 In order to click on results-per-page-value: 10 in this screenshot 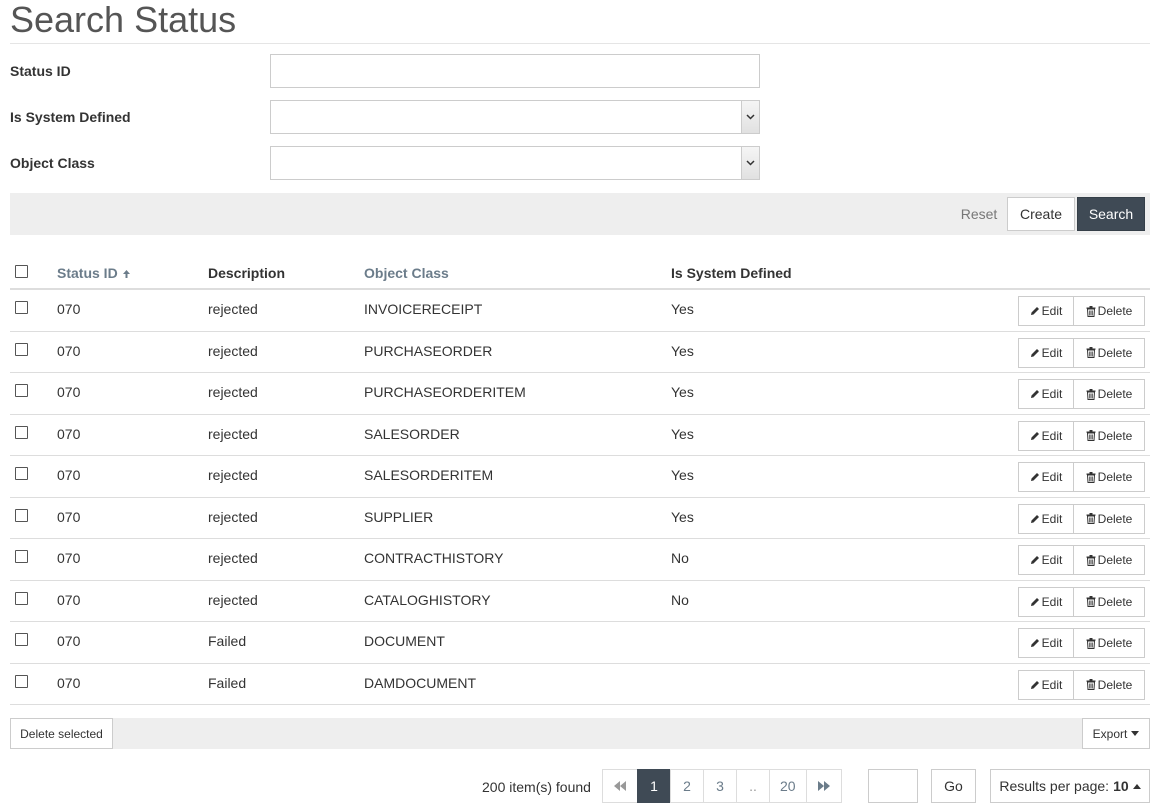, I will do `click(1121, 786)`.